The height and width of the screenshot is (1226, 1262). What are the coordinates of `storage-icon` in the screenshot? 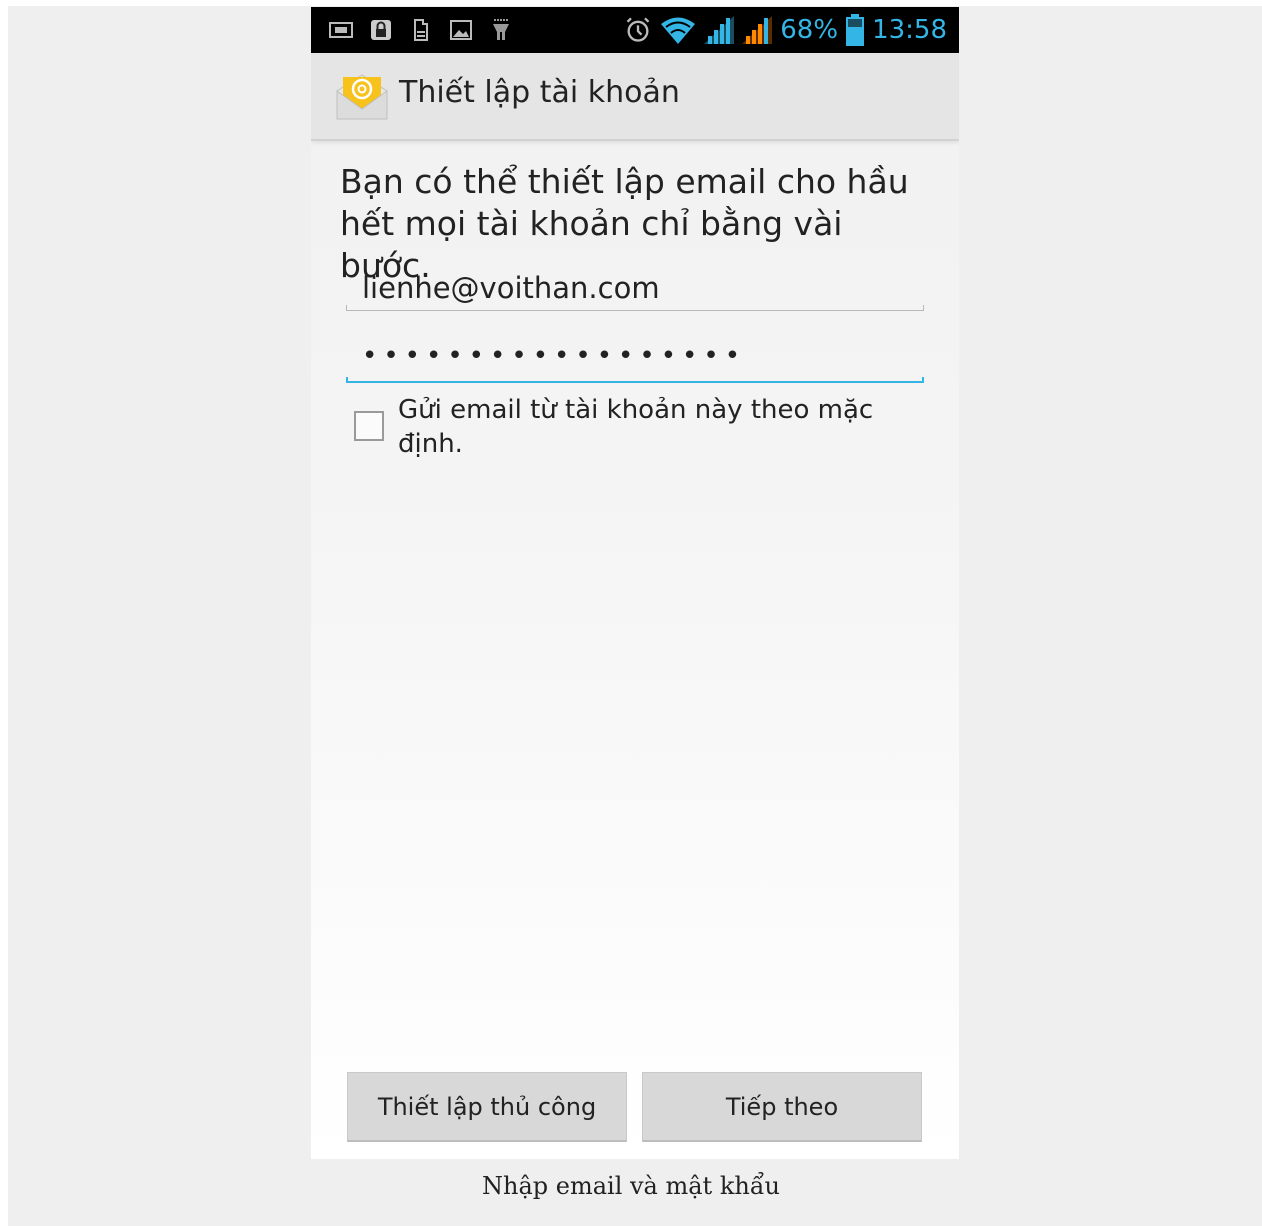 It's located at (421, 30).